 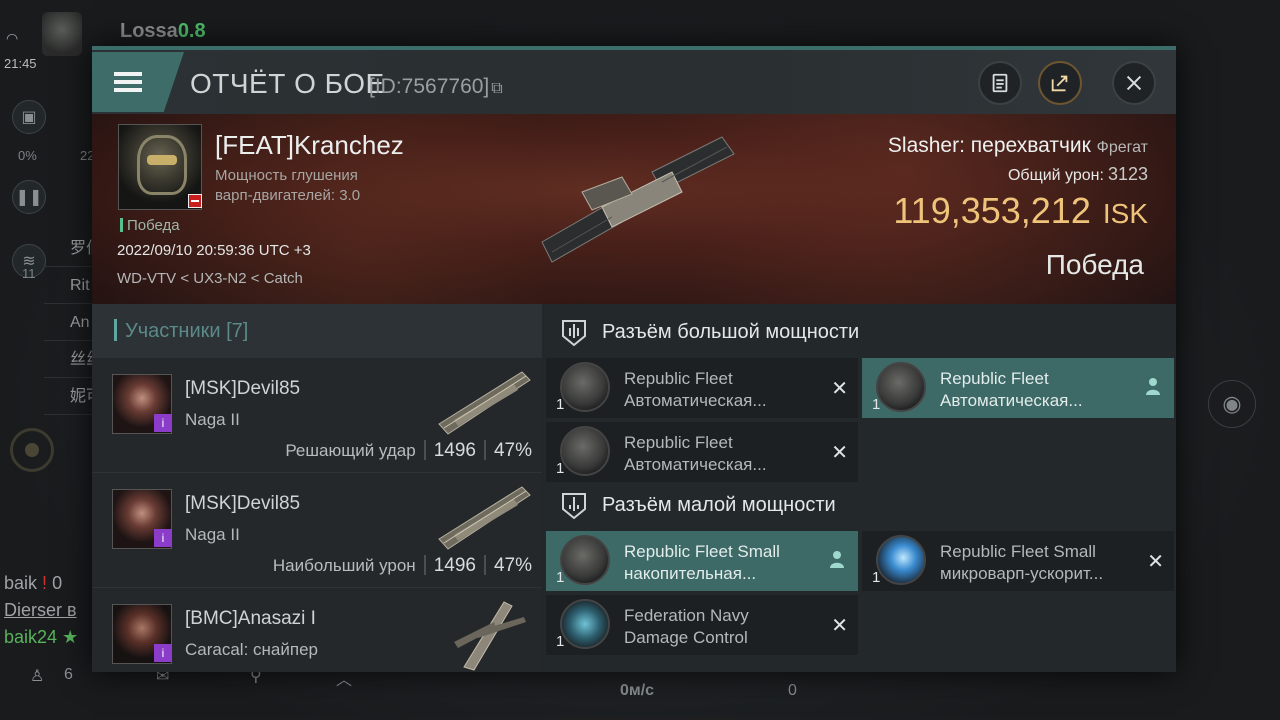 What do you see at coordinates (574, 506) in the screenshot?
I see `low-slot-icon` at bounding box center [574, 506].